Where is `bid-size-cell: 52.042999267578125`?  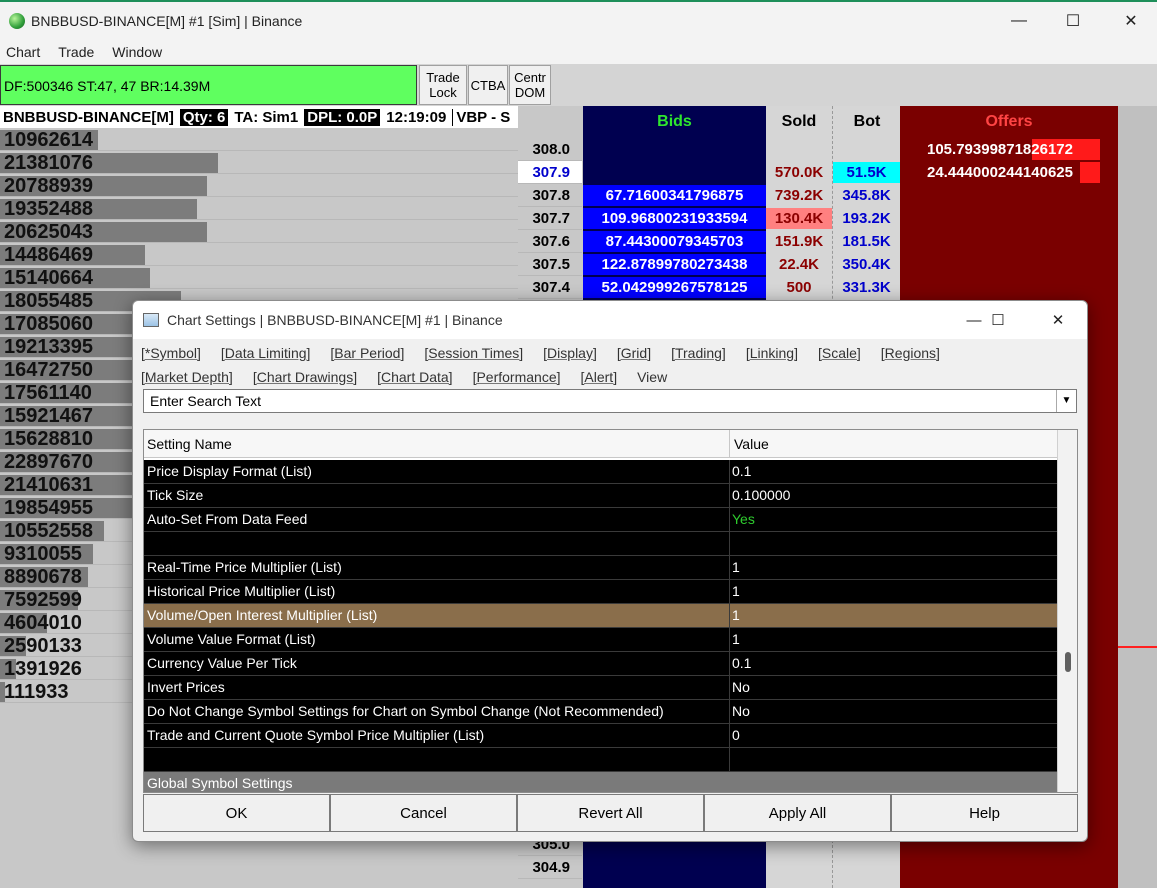 bid-size-cell: 52.042999267578125 is located at coordinates (674, 287).